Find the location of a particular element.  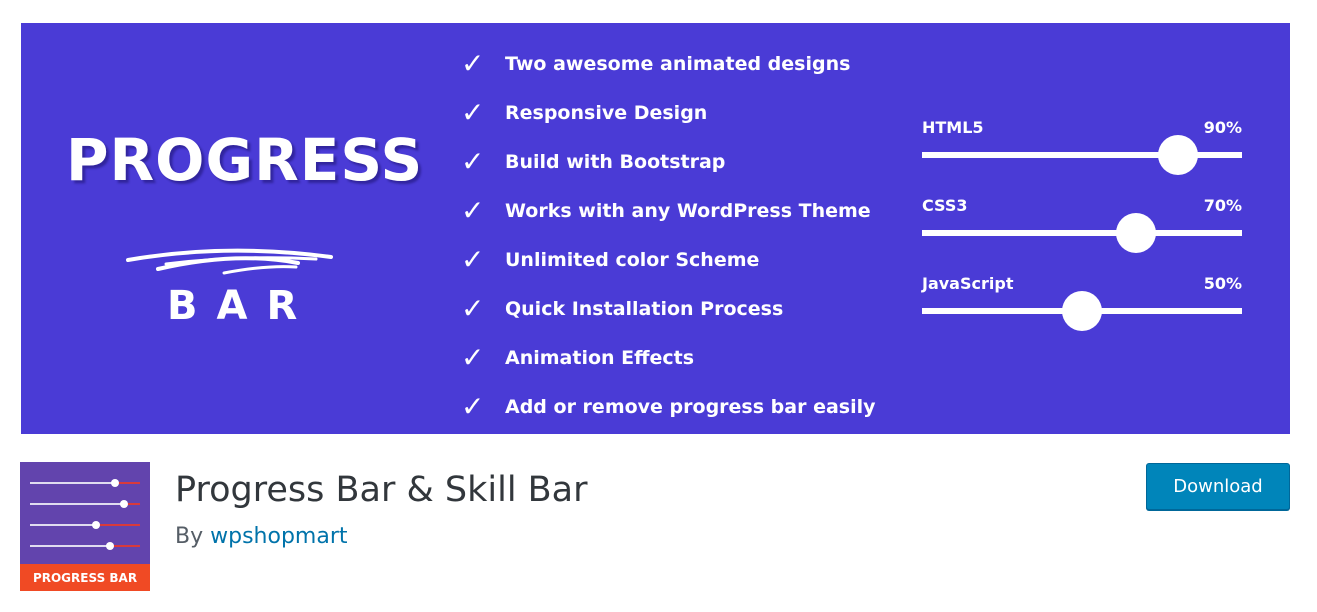

feature-item: ✓ Responsive Design is located at coordinates (668, 112).